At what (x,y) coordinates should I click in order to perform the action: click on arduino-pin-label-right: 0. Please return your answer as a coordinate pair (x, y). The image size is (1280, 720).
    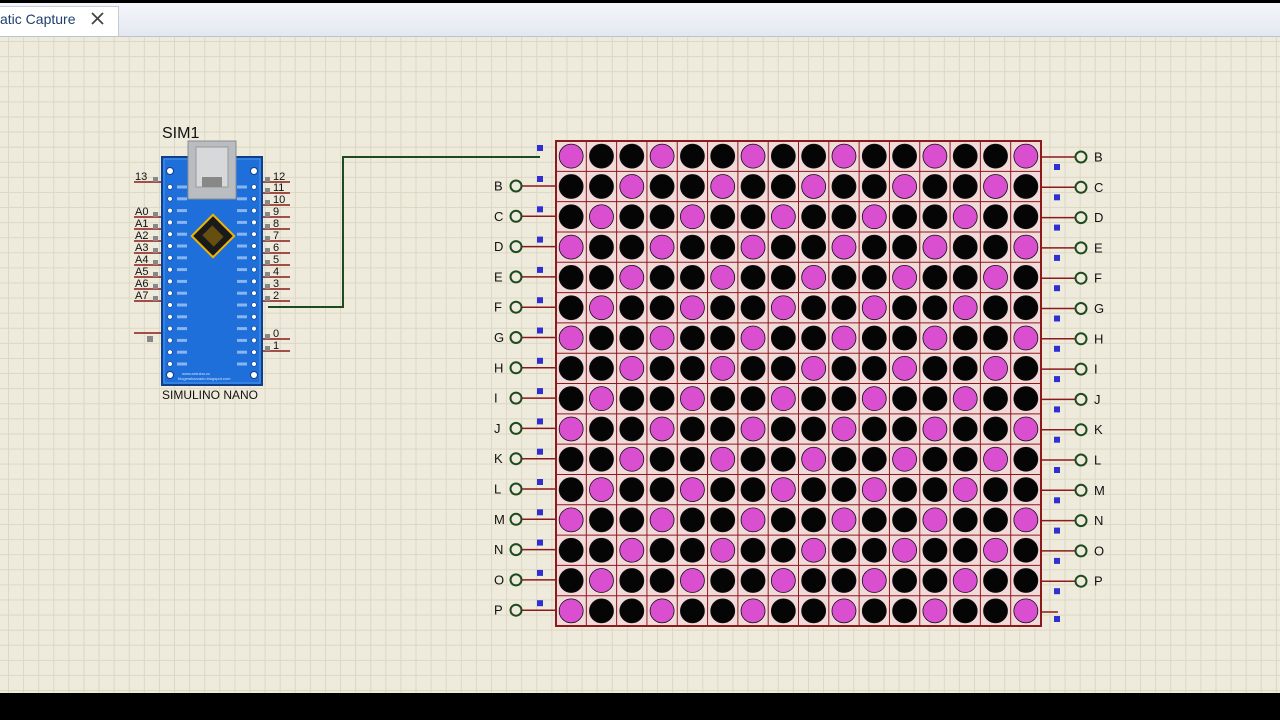
    Looking at the image, I should click on (276, 334).